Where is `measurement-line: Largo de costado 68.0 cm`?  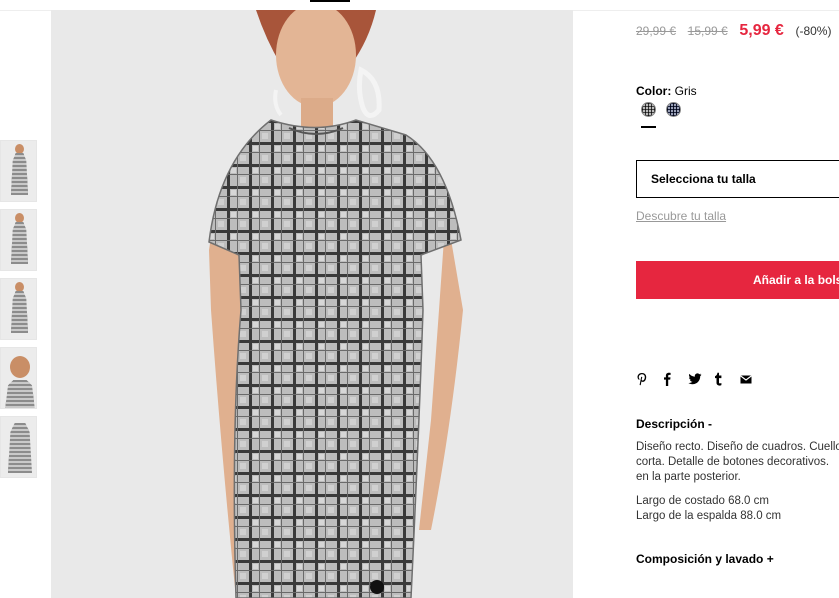 measurement-line: Largo de costado 68.0 cm is located at coordinates (702, 501).